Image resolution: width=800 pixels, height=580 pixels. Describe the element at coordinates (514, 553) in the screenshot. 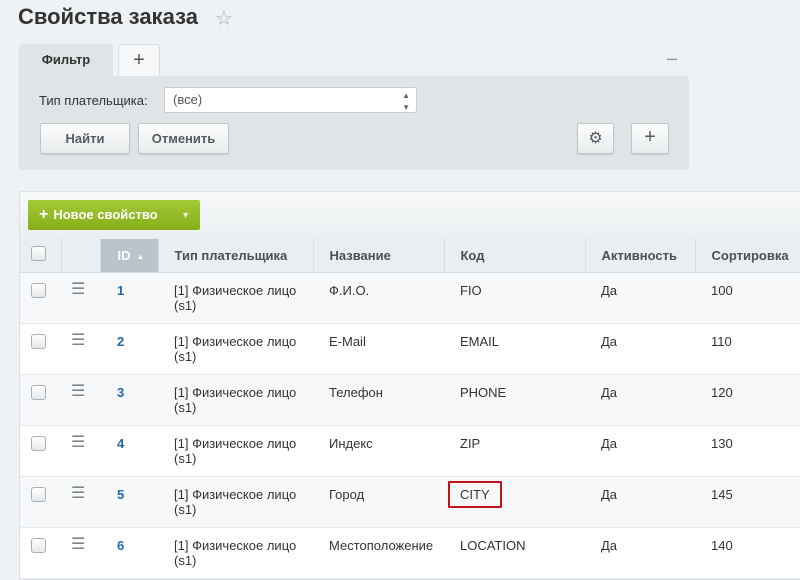

I see `row-code: LOCATION` at that location.